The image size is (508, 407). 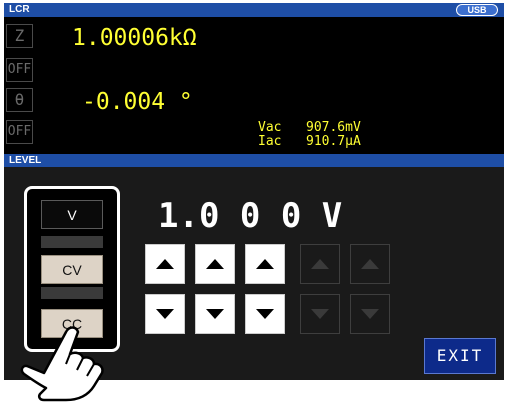 I want to click on param4-box: OFF, so click(x=19, y=132).